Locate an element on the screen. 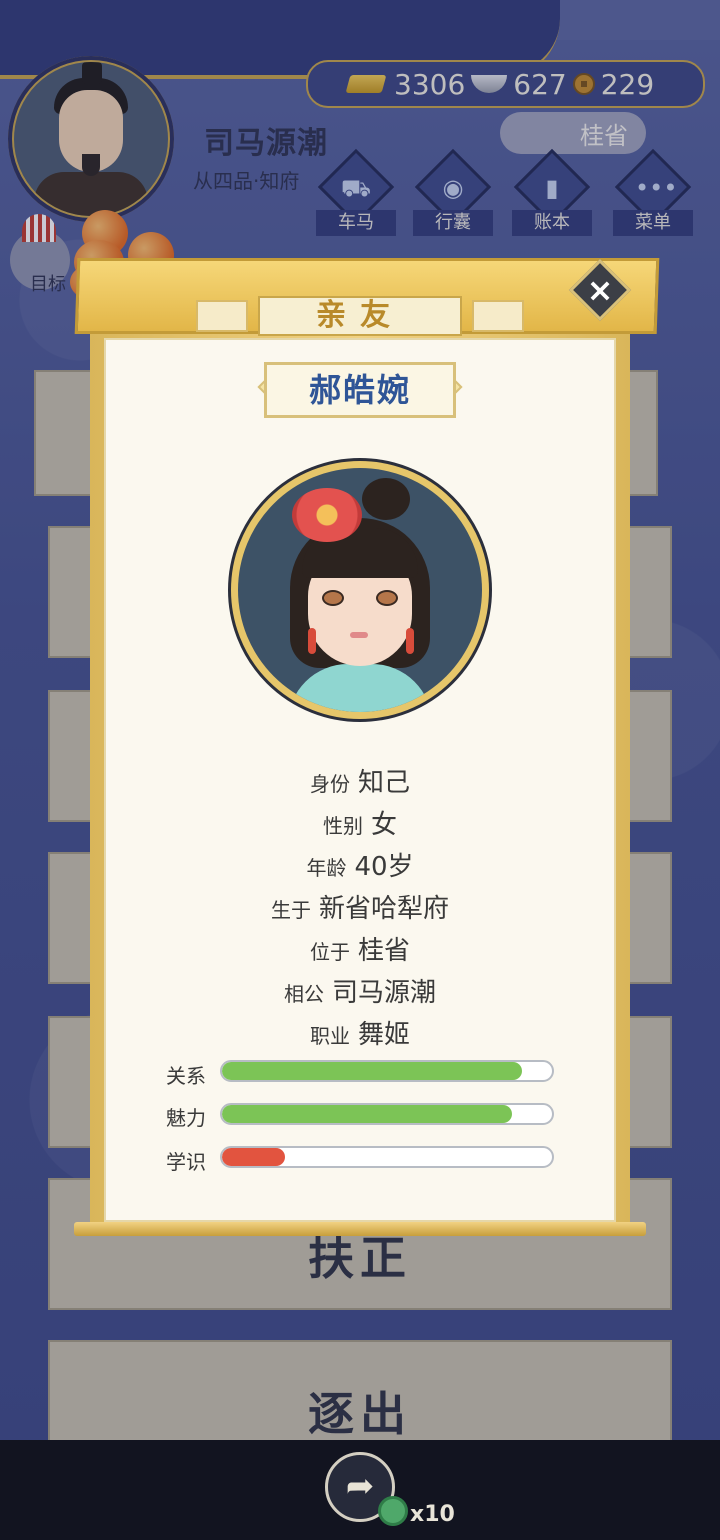 The width and height of the screenshot is (720, 1540). stat-label-knowledge: 学识 is located at coordinates (186, 1162).